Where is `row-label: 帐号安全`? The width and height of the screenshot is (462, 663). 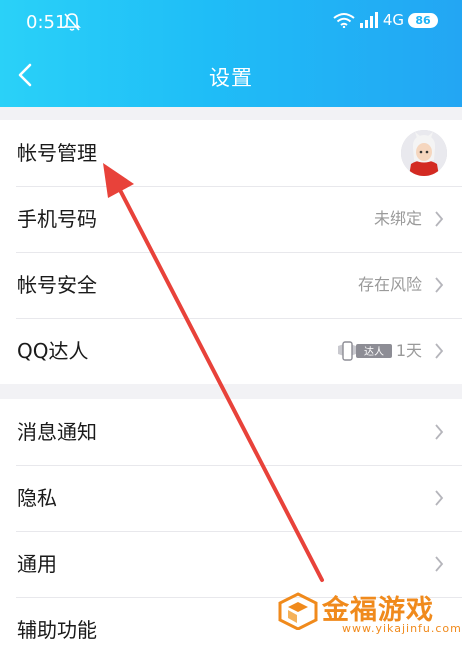 row-label: 帐号安全 is located at coordinates (57, 285).